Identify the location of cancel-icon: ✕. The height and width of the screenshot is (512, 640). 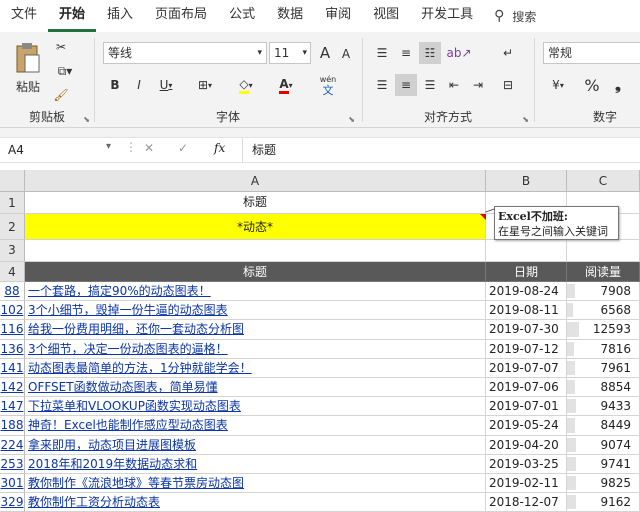
(149, 148).